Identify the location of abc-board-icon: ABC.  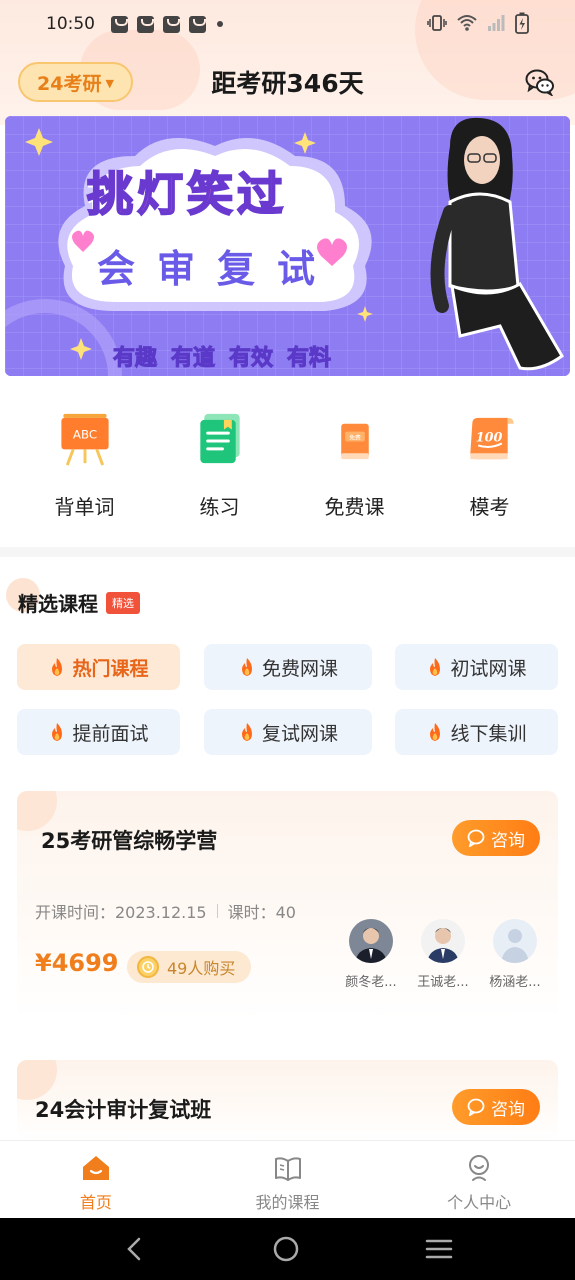
(84, 439).